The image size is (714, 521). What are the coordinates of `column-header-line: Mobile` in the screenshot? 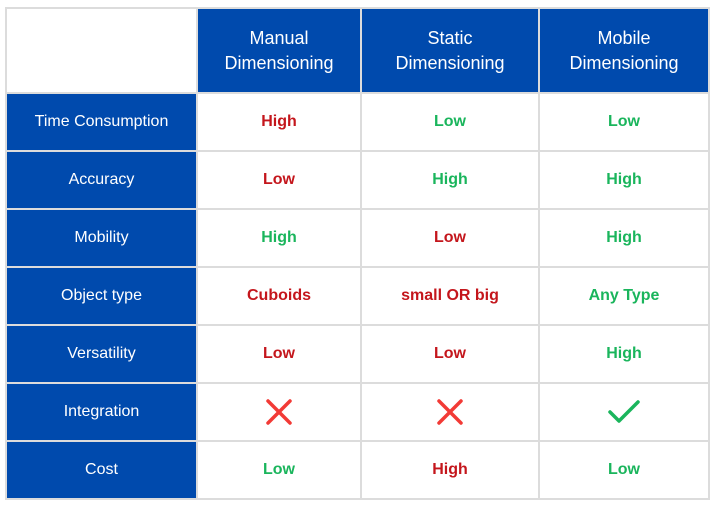 It's located at (624, 37).